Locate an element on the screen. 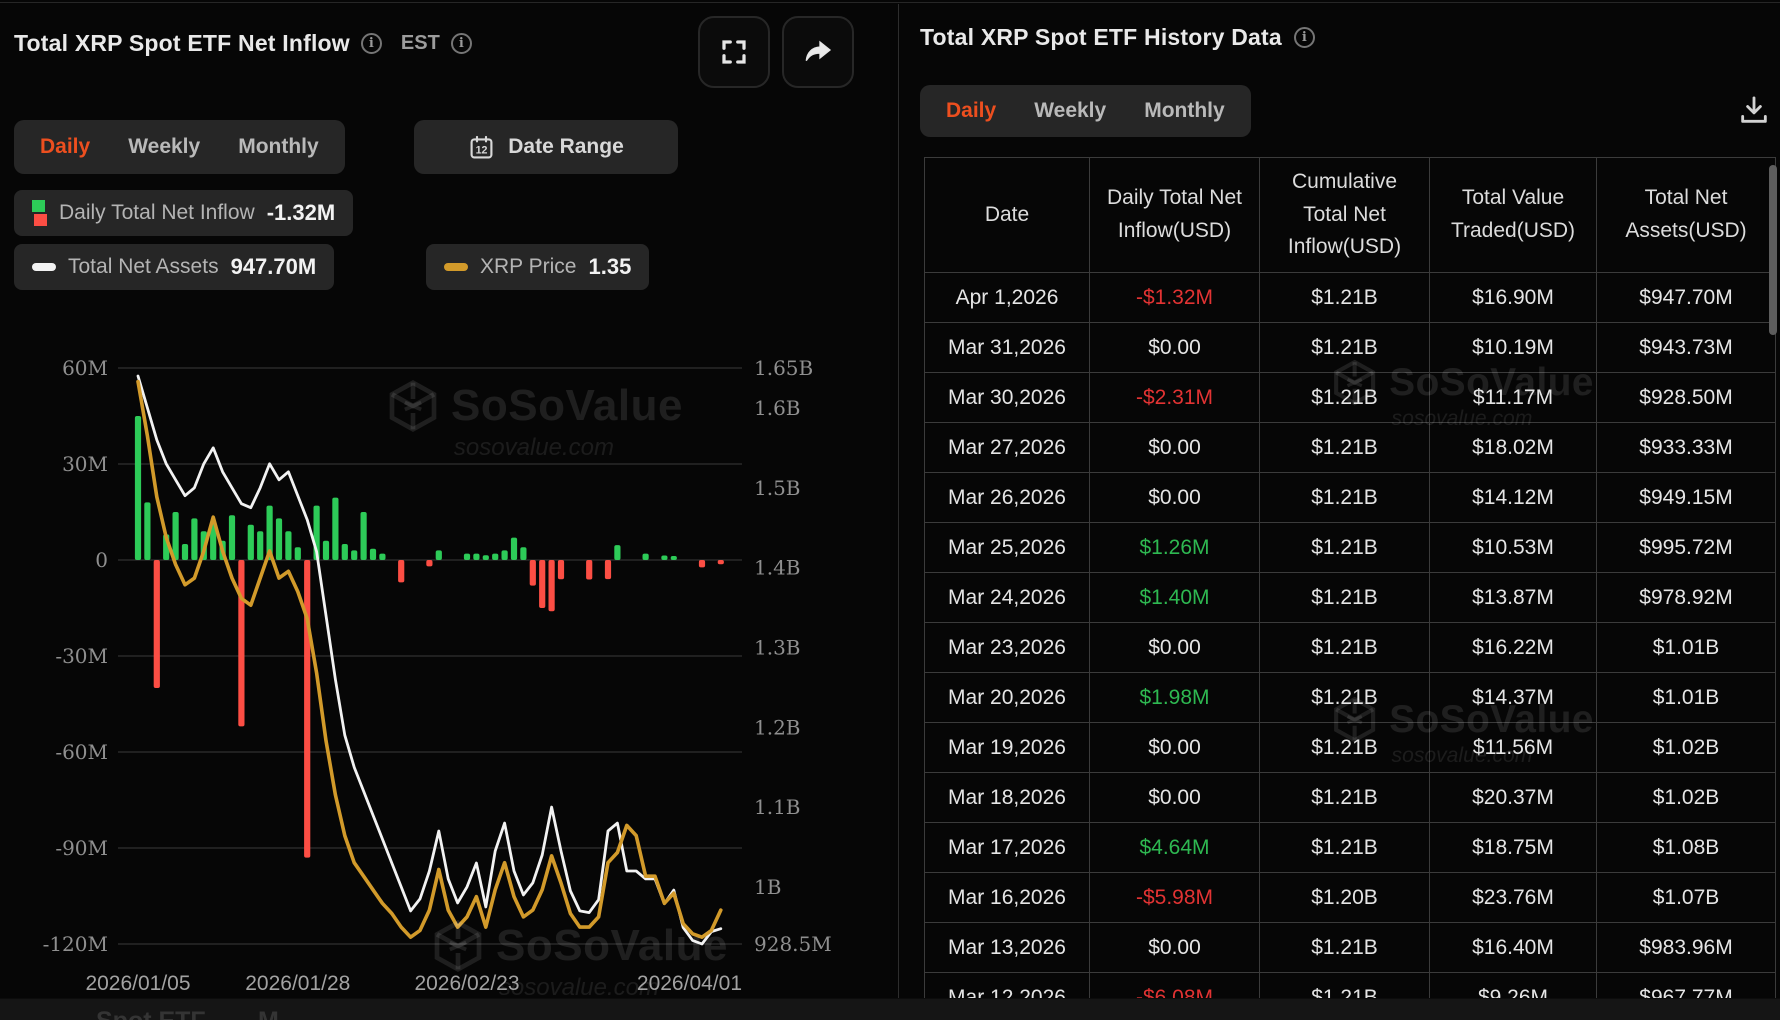 This screenshot has width=1780, height=1020. table-row: Mar 13,2026 $0.00 $1.21B $16.40M $983.96M is located at coordinates (1350, 948).